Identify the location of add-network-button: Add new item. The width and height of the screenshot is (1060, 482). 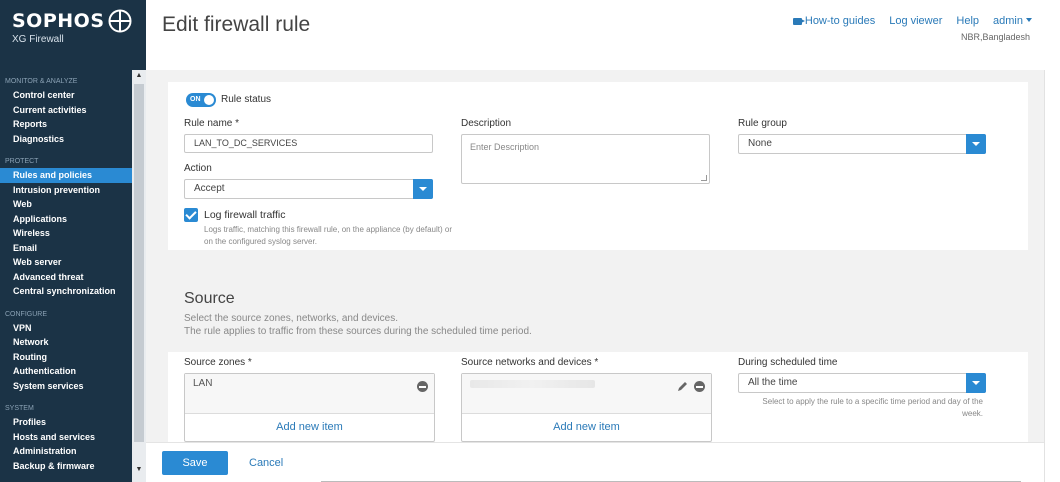
(586, 427).